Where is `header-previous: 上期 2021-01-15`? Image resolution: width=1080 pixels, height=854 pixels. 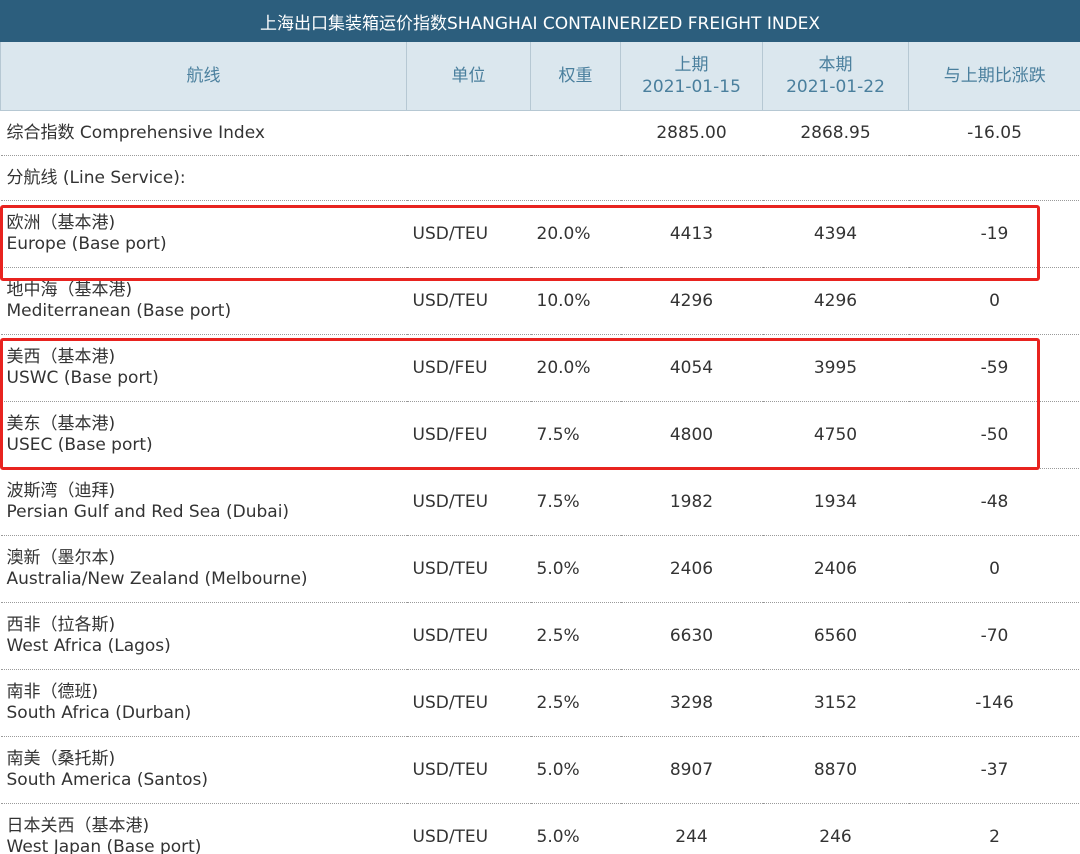 header-previous: 上期 2021-01-15 is located at coordinates (691, 76).